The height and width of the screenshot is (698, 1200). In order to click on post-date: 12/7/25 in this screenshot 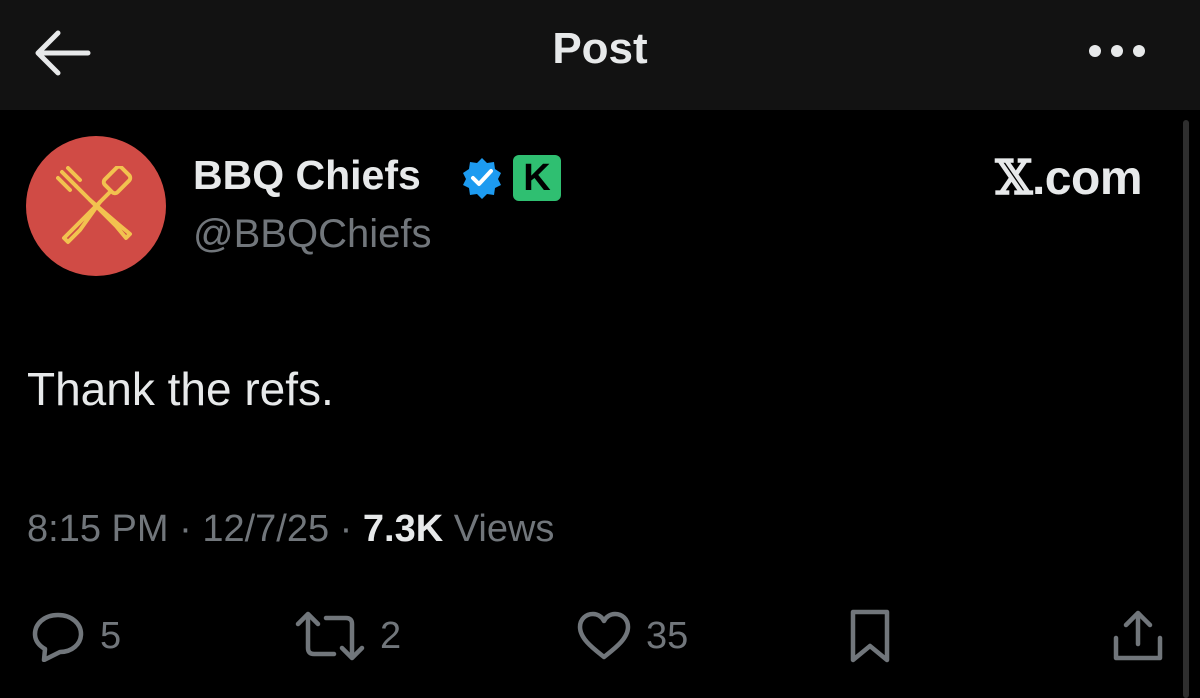, I will do `click(265, 529)`.